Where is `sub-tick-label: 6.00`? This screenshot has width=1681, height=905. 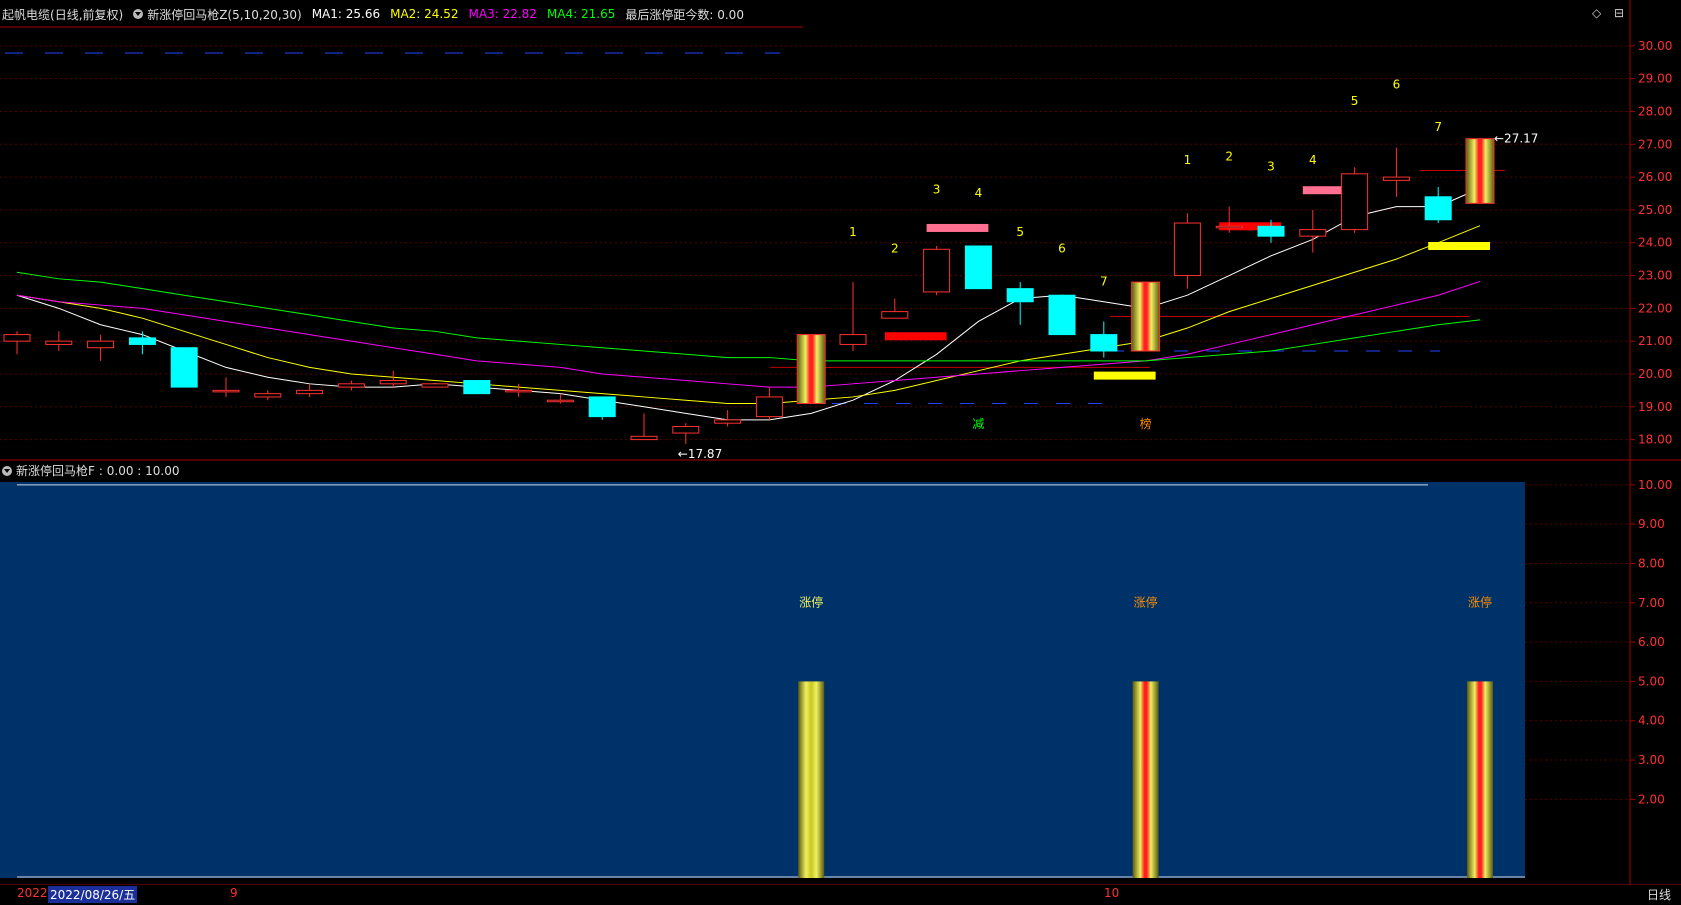 sub-tick-label: 6.00 is located at coordinates (1651, 642).